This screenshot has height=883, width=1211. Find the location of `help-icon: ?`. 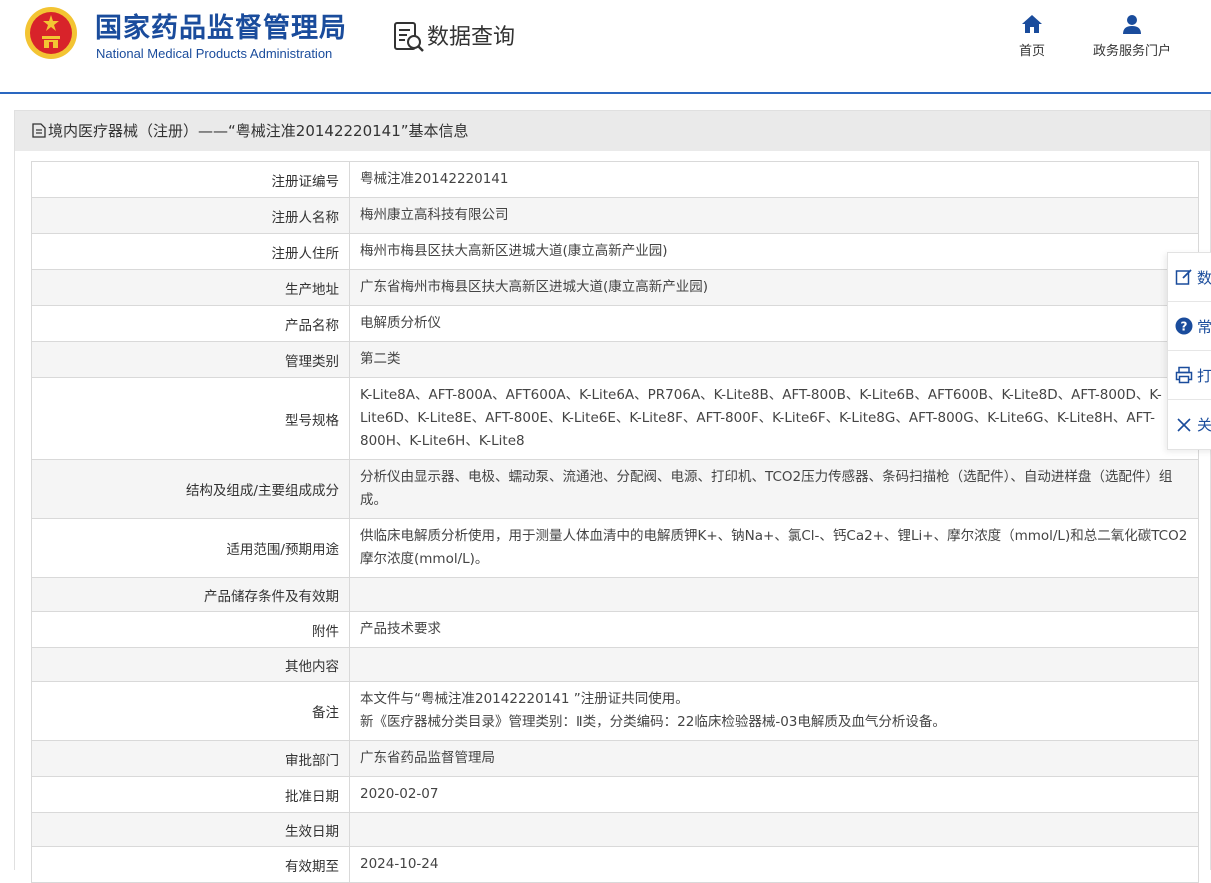

help-icon: ? is located at coordinates (1184, 326).